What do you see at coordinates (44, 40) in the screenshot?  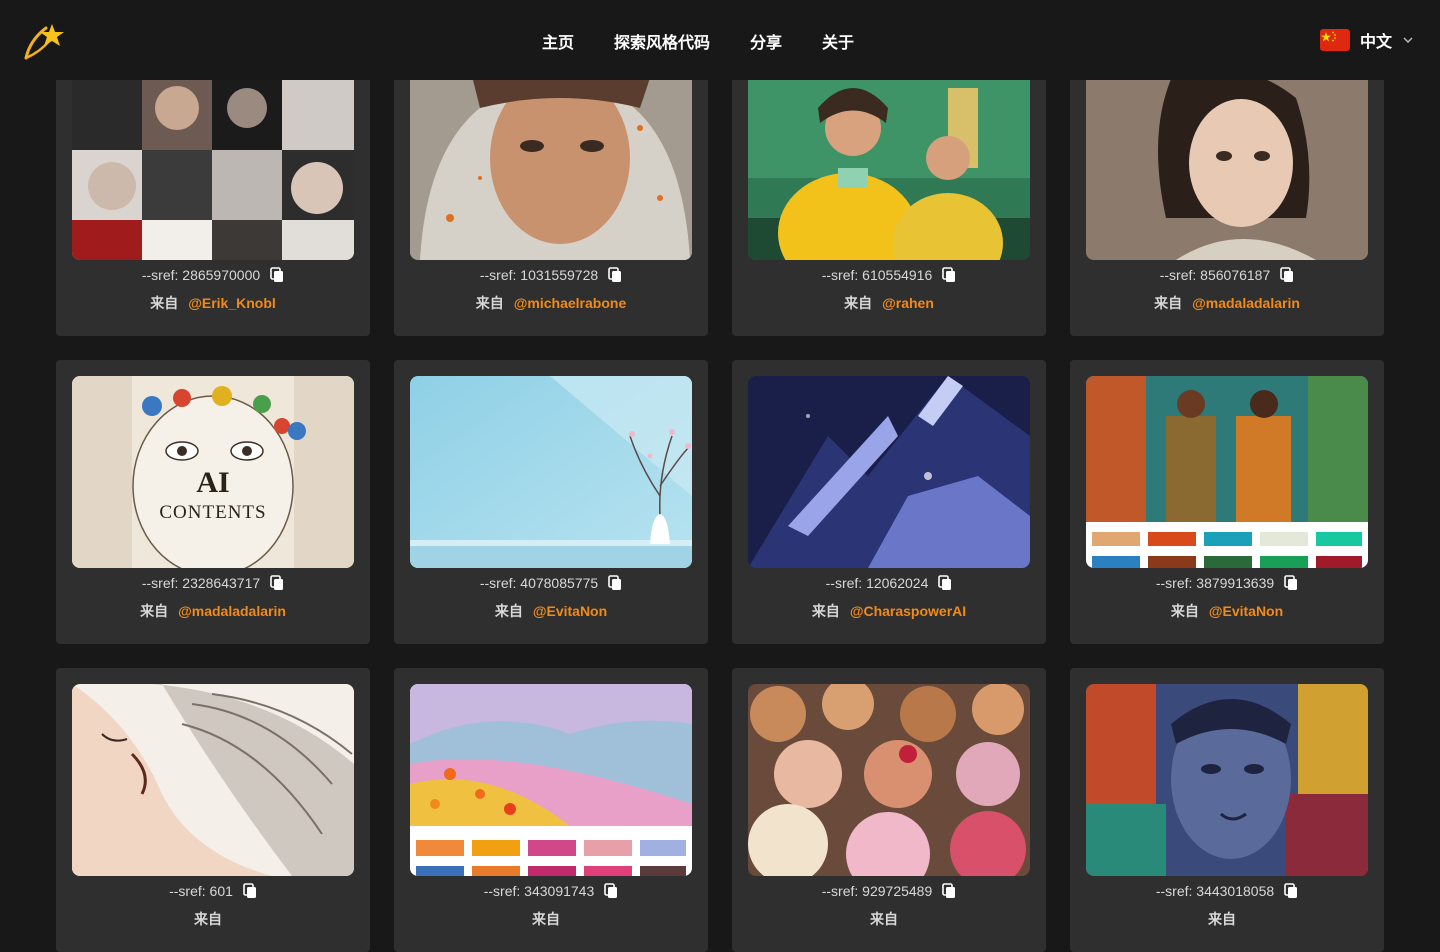 I see `shooting-star-logo-icon` at bounding box center [44, 40].